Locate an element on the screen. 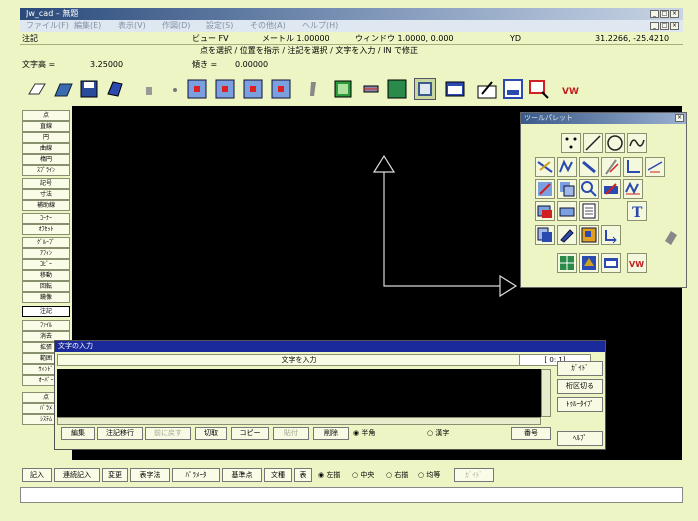  menu-view: 表示(V) is located at coordinates (132, 26).